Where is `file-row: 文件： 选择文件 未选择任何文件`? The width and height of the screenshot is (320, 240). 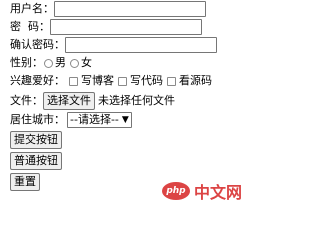
file-row: 文件： 选择文件 未选择任何文件 is located at coordinates (130, 100).